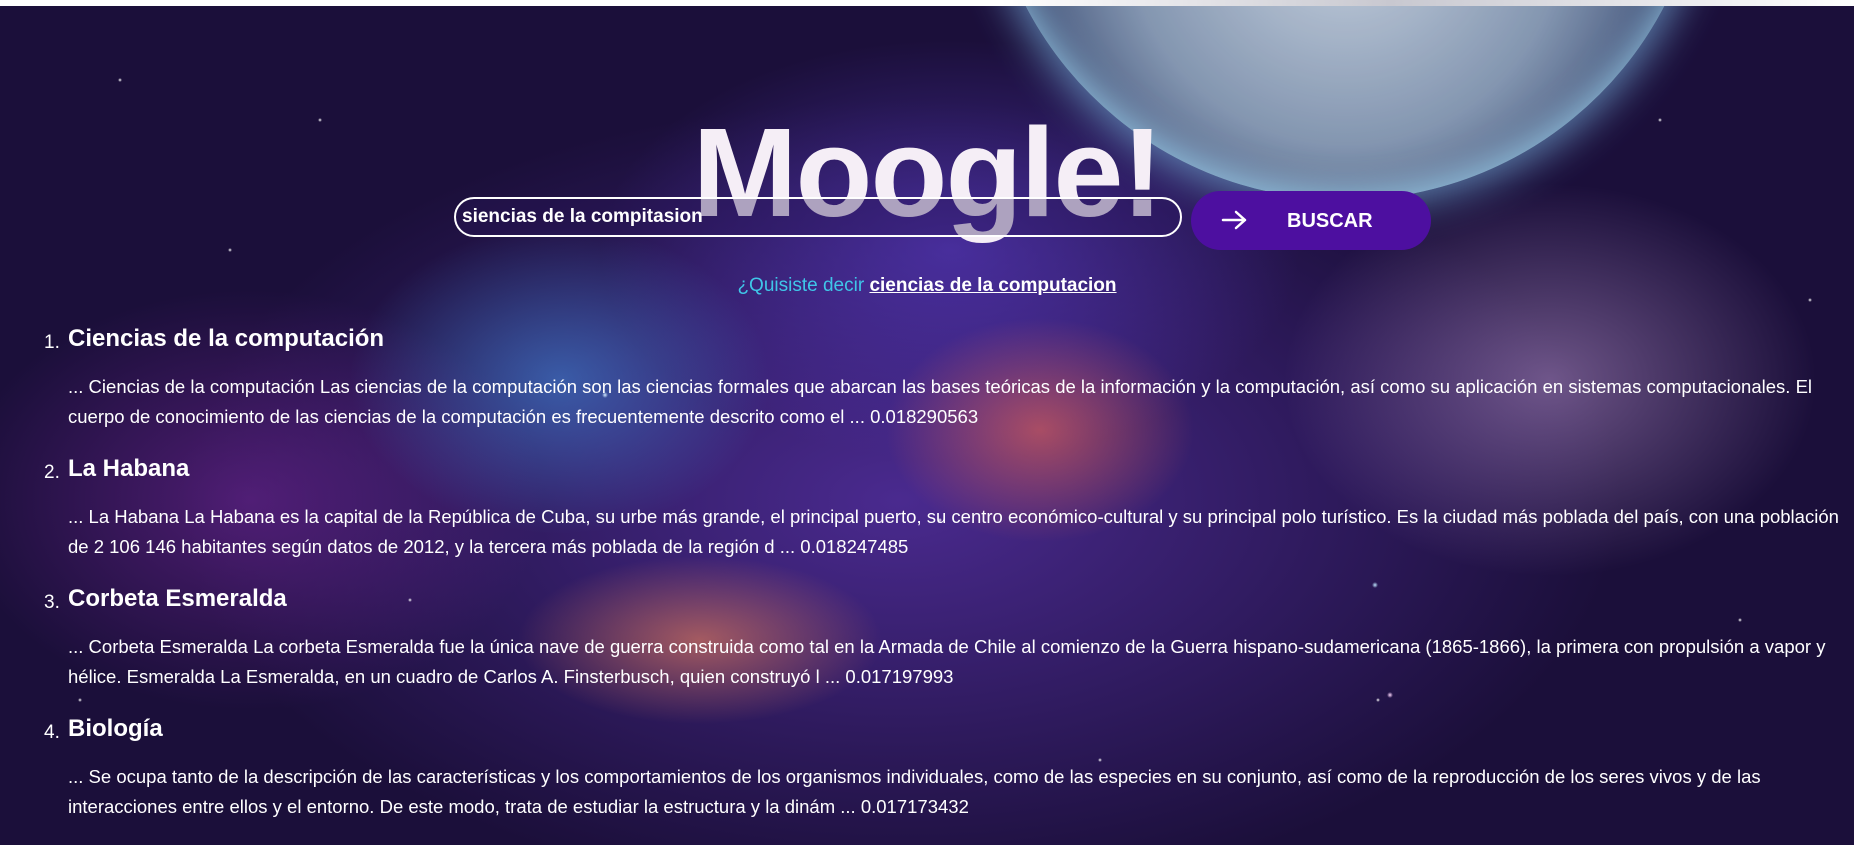  I want to click on result-number: 2., so click(52, 472).